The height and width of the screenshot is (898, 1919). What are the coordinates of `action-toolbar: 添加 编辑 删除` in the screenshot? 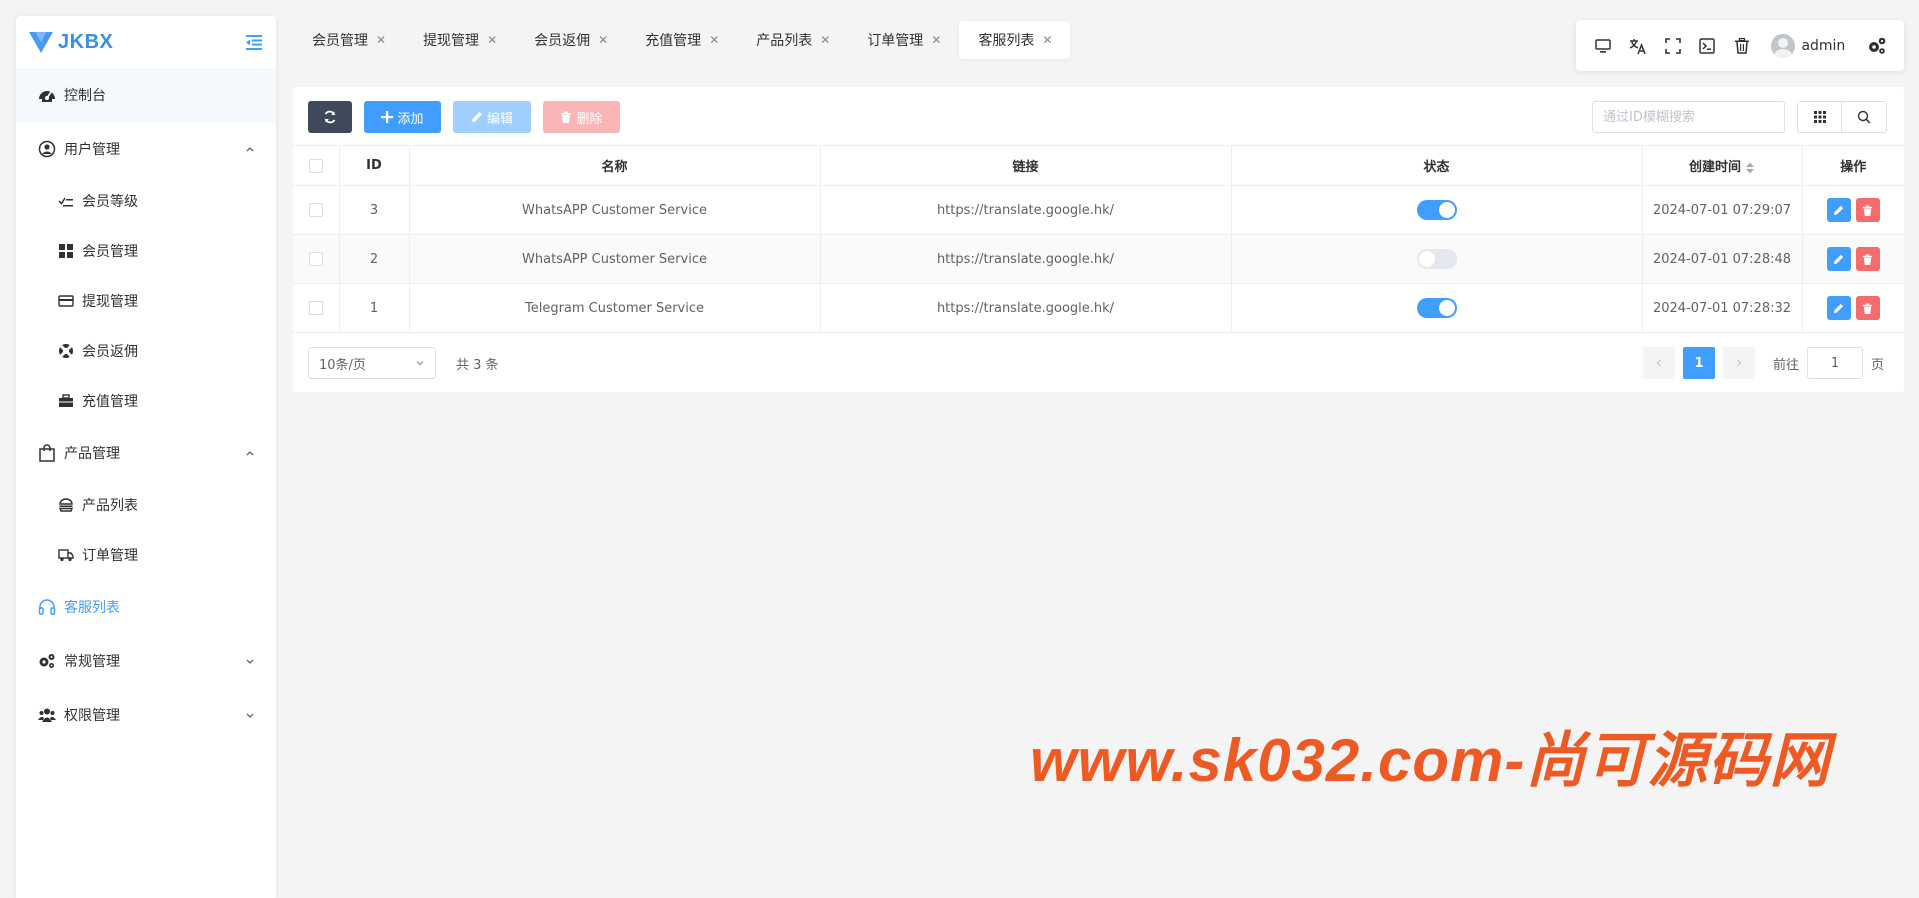 It's located at (464, 117).